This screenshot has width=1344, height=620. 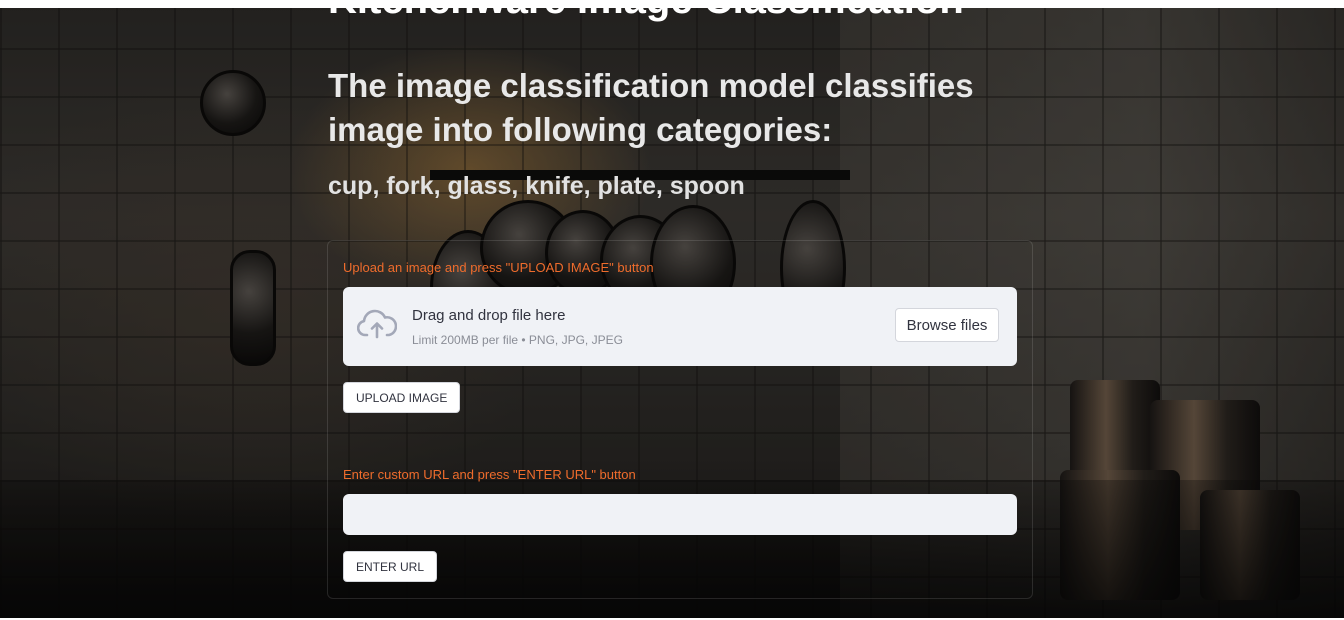 What do you see at coordinates (672, 4) in the screenshot?
I see `top-edge` at bounding box center [672, 4].